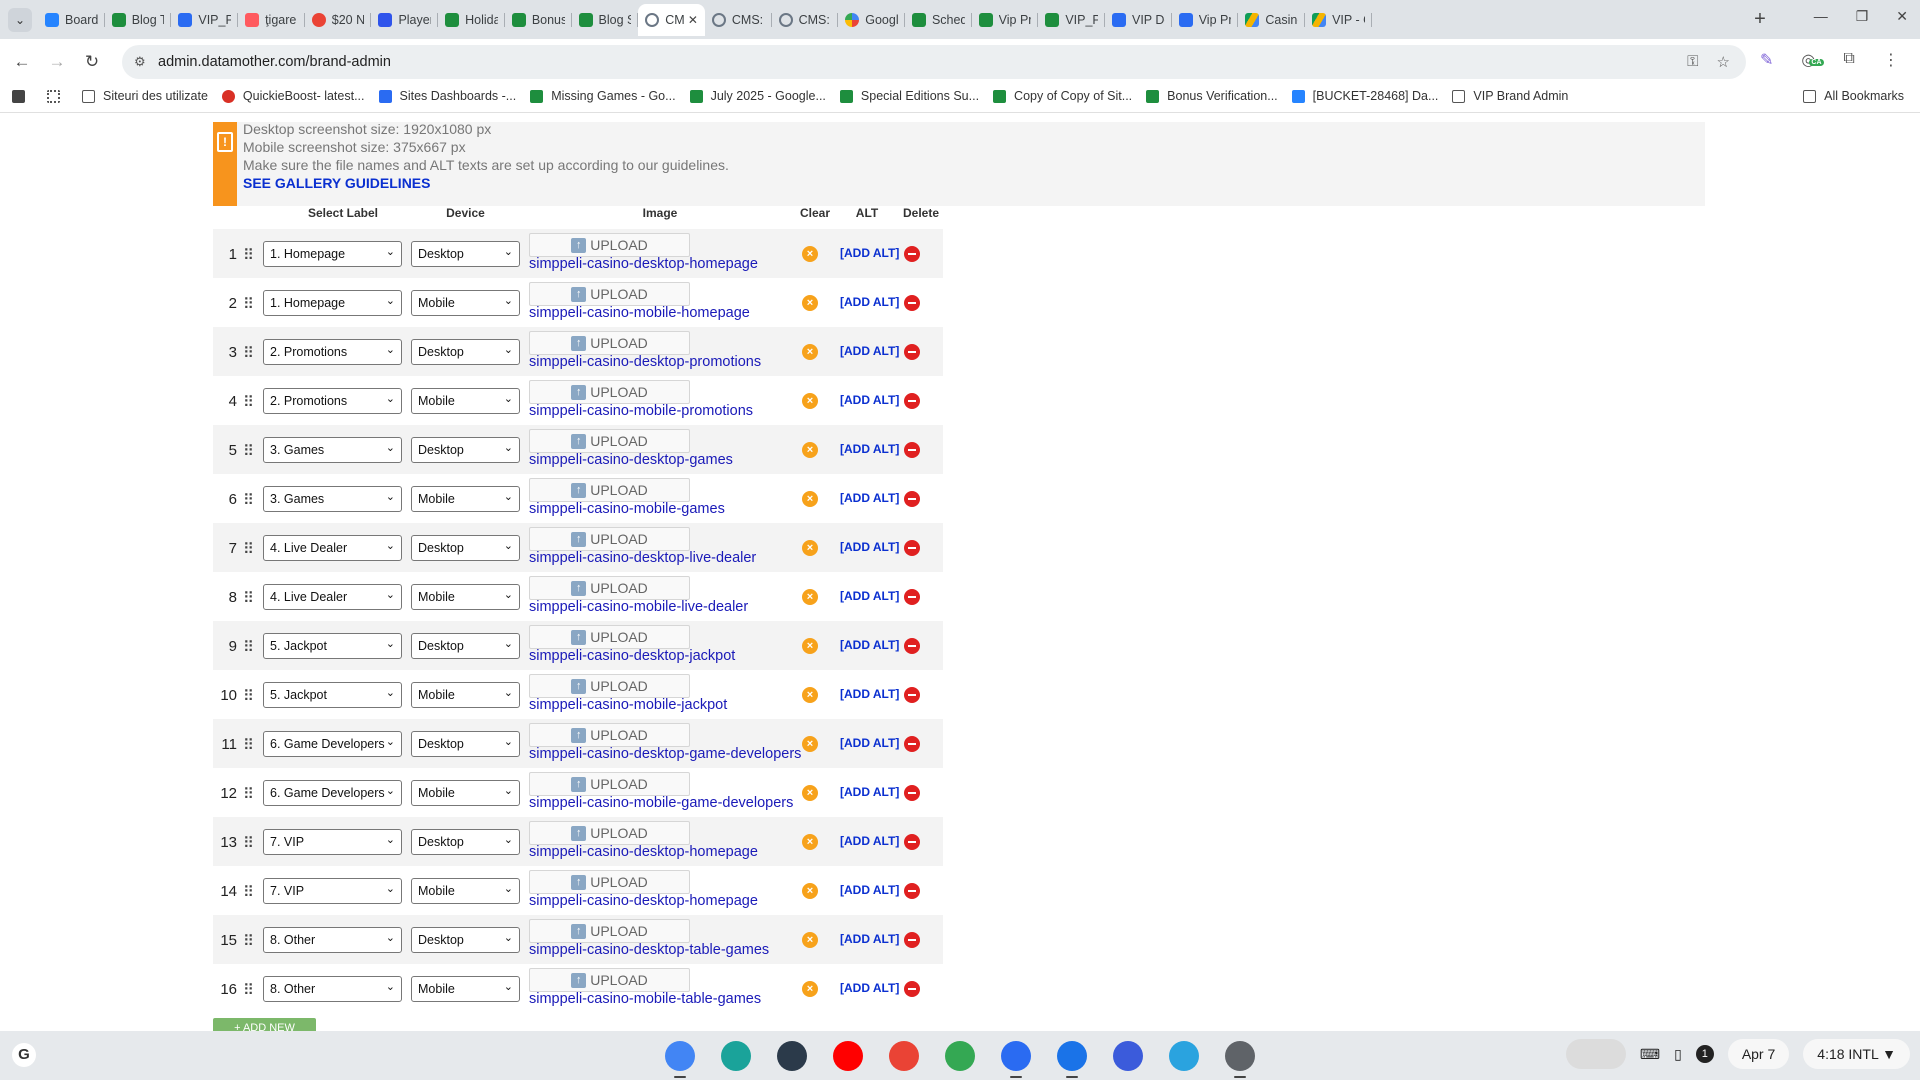 Image resolution: width=1920 pixels, height=1080 pixels. Describe the element at coordinates (805, 20) in the screenshot. I see `browser-tab: CMS: E` at that location.